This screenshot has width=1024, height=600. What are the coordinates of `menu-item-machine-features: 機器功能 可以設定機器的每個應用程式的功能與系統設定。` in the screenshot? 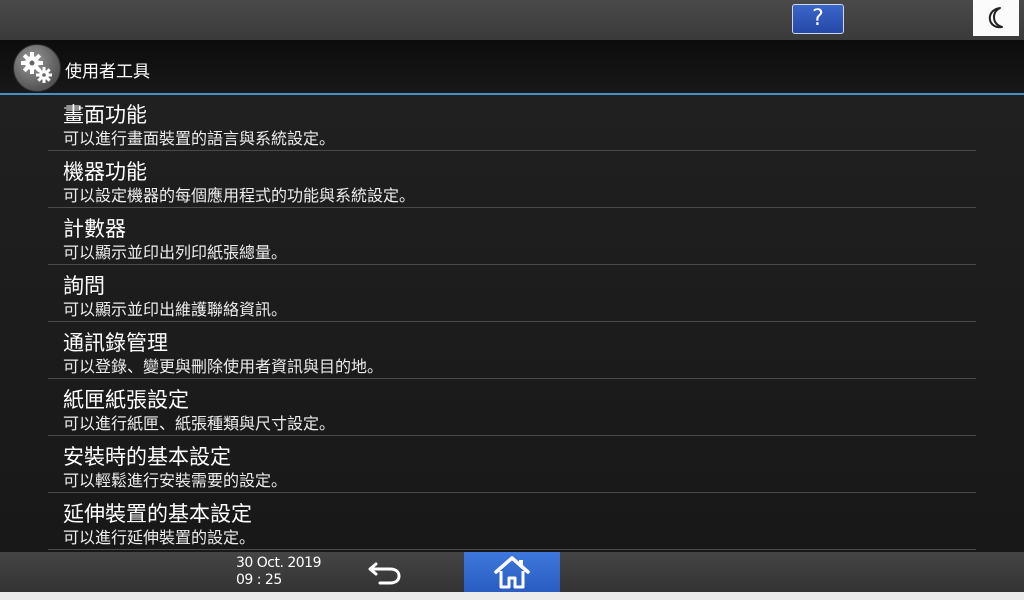 It's located at (512, 180).